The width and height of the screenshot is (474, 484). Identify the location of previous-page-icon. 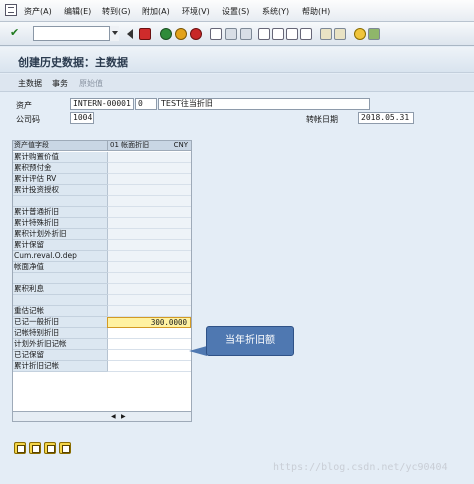
(278, 34).